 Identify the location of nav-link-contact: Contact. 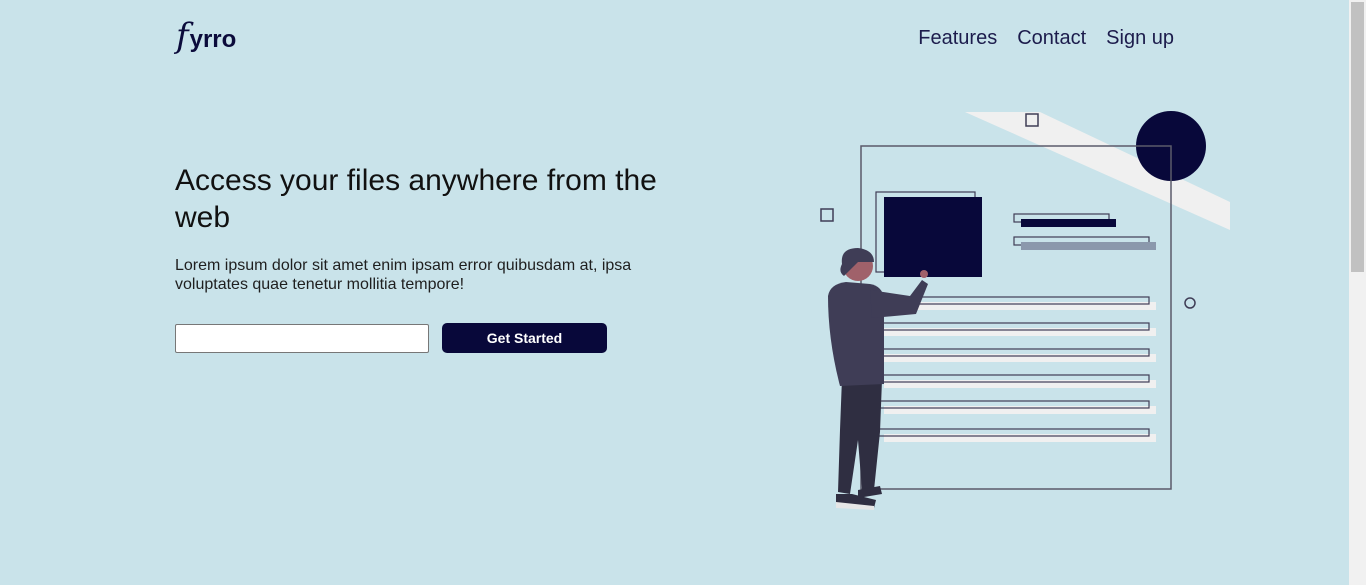
(1051, 38).